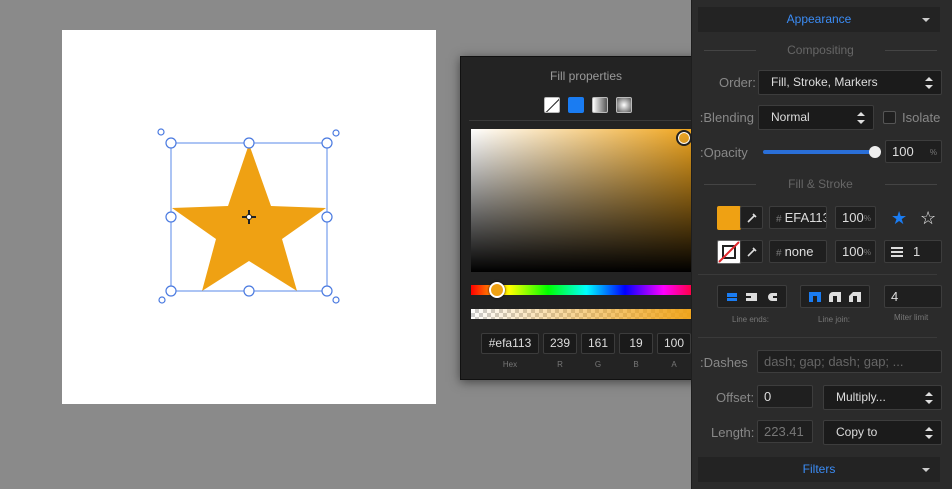  What do you see at coordinates (560, 364) in the screenshot?
I see `red-label: R` at bounding box center [560, 364].